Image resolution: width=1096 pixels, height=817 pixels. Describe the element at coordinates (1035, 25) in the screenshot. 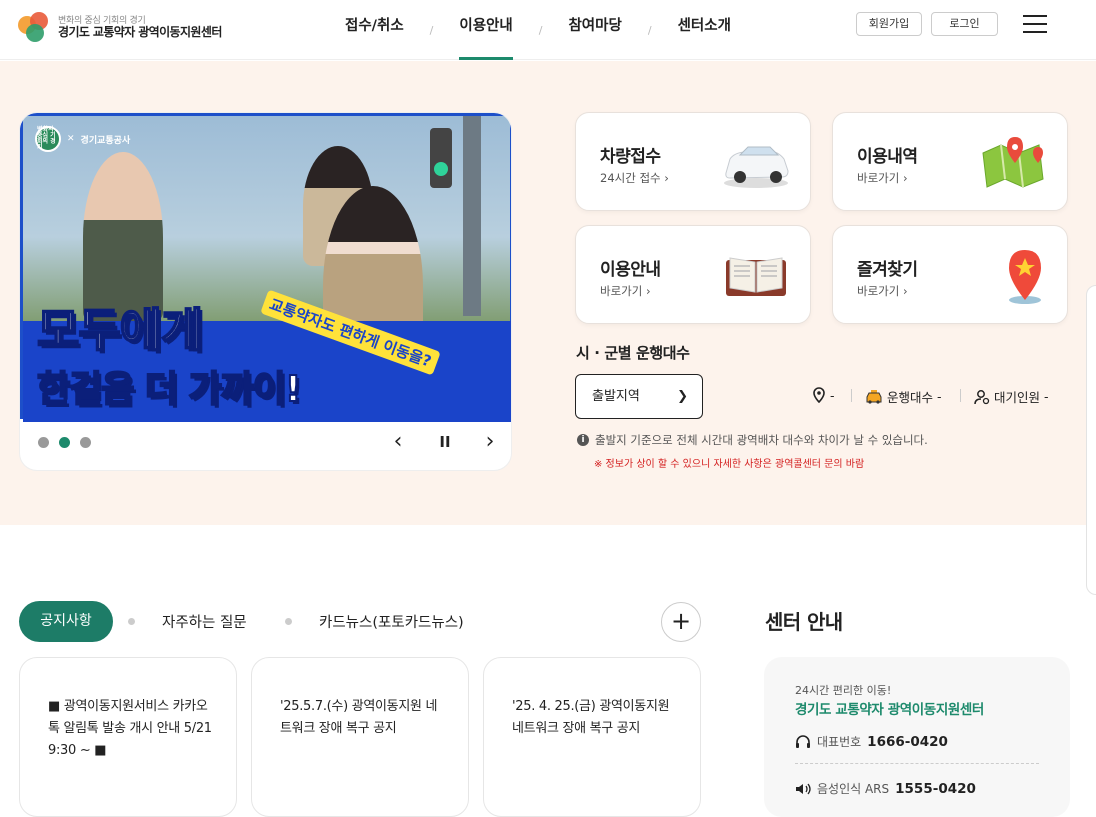

I see `hamburger-menu-icon` at that location.